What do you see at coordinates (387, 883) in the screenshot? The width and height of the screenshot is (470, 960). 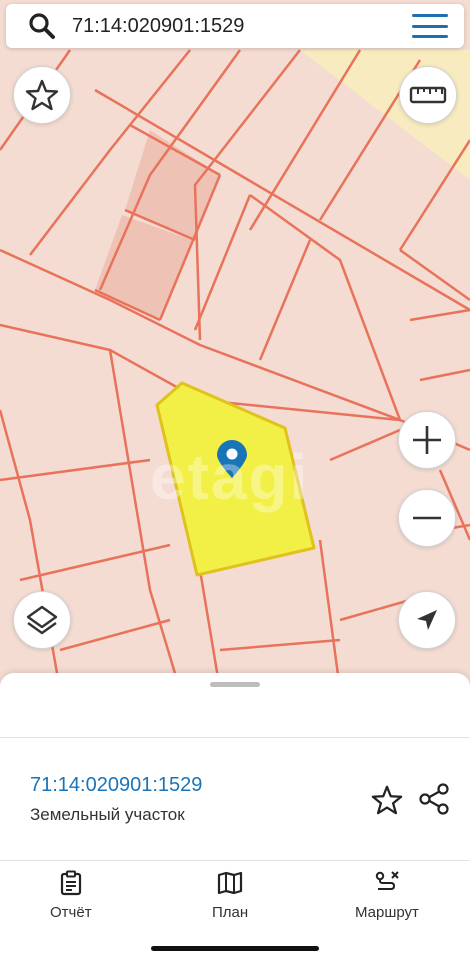 I see `route-icon` at bounding box center [387, 883].